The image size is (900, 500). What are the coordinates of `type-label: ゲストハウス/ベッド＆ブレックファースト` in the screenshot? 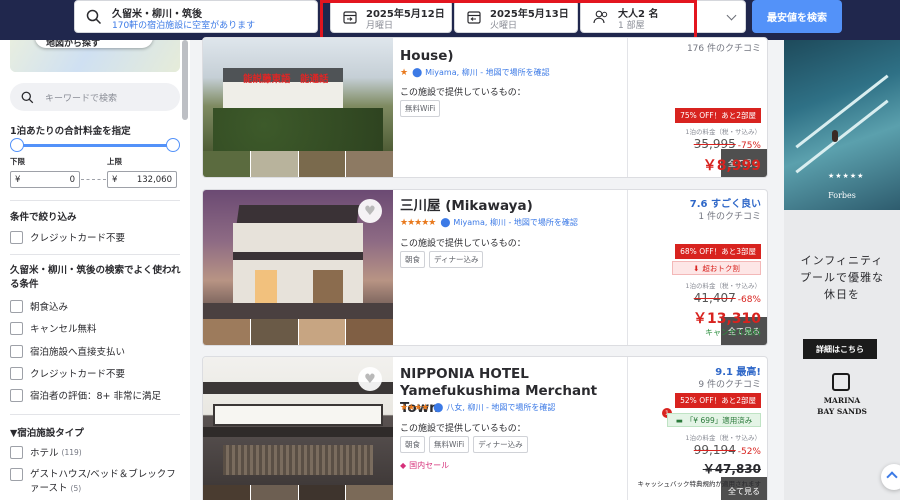 It's located at (103, 481).